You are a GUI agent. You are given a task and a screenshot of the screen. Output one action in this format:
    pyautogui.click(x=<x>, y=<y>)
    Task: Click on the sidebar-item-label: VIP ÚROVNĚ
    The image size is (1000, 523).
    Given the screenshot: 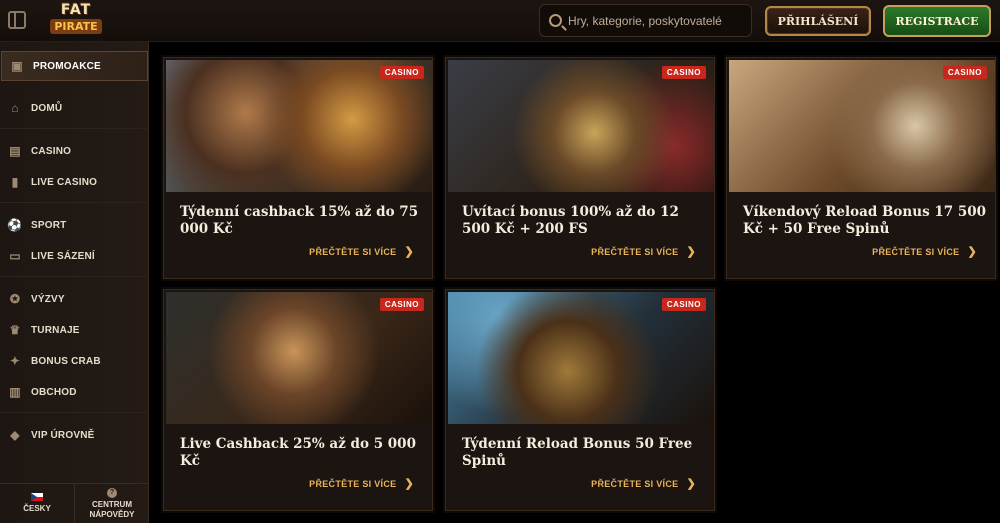 What is the action you would take?
    pyautogui.click(x=63, y=435)
    